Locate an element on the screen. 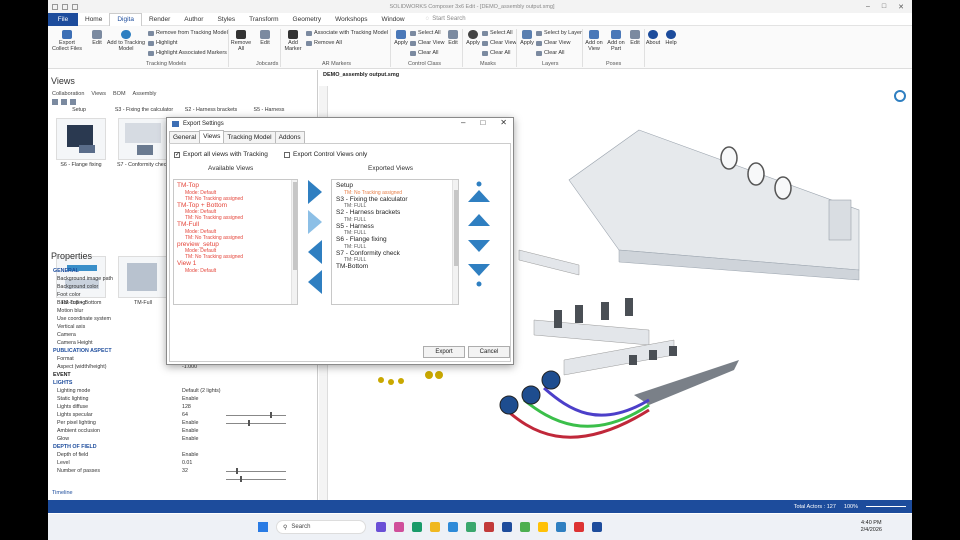 The height and width of the screenshot is (540, 960). word-icon is located at coordinates (507, 527).